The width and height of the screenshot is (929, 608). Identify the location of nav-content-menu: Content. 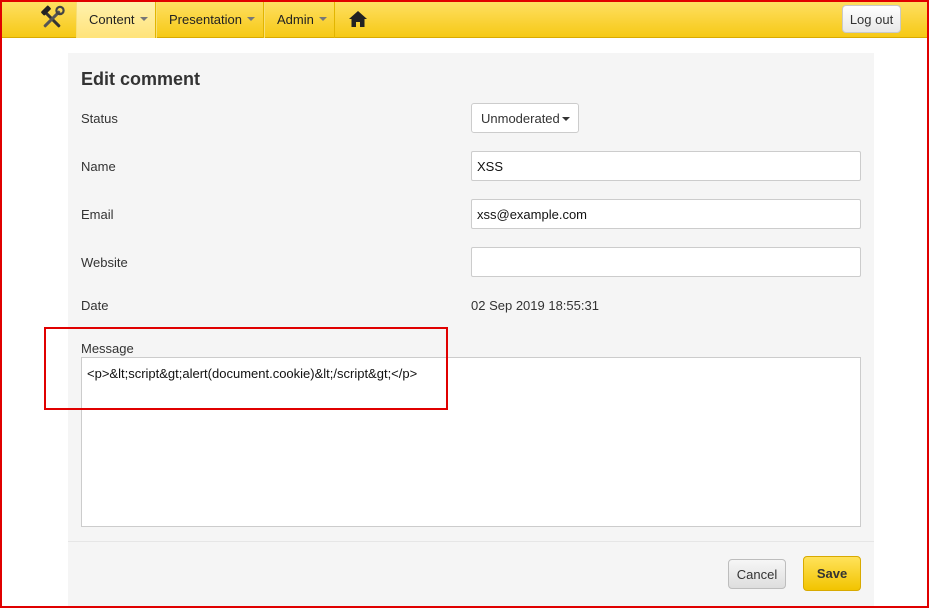
(116, 19).